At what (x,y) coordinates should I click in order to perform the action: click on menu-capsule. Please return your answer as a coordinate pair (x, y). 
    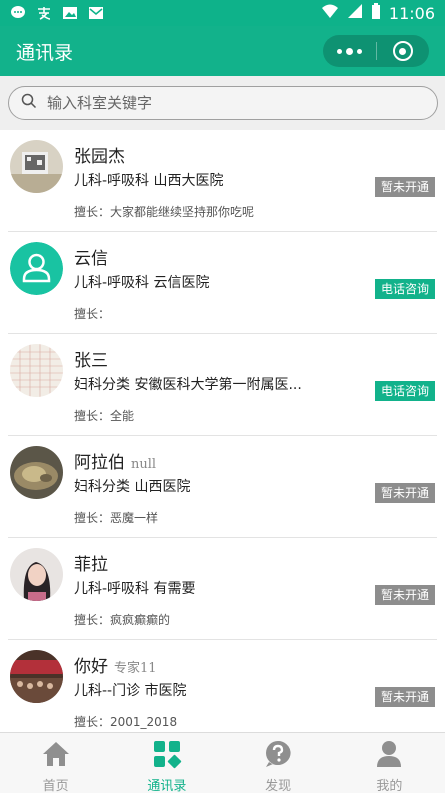
    Looking at the image, I should click on (376, 51).